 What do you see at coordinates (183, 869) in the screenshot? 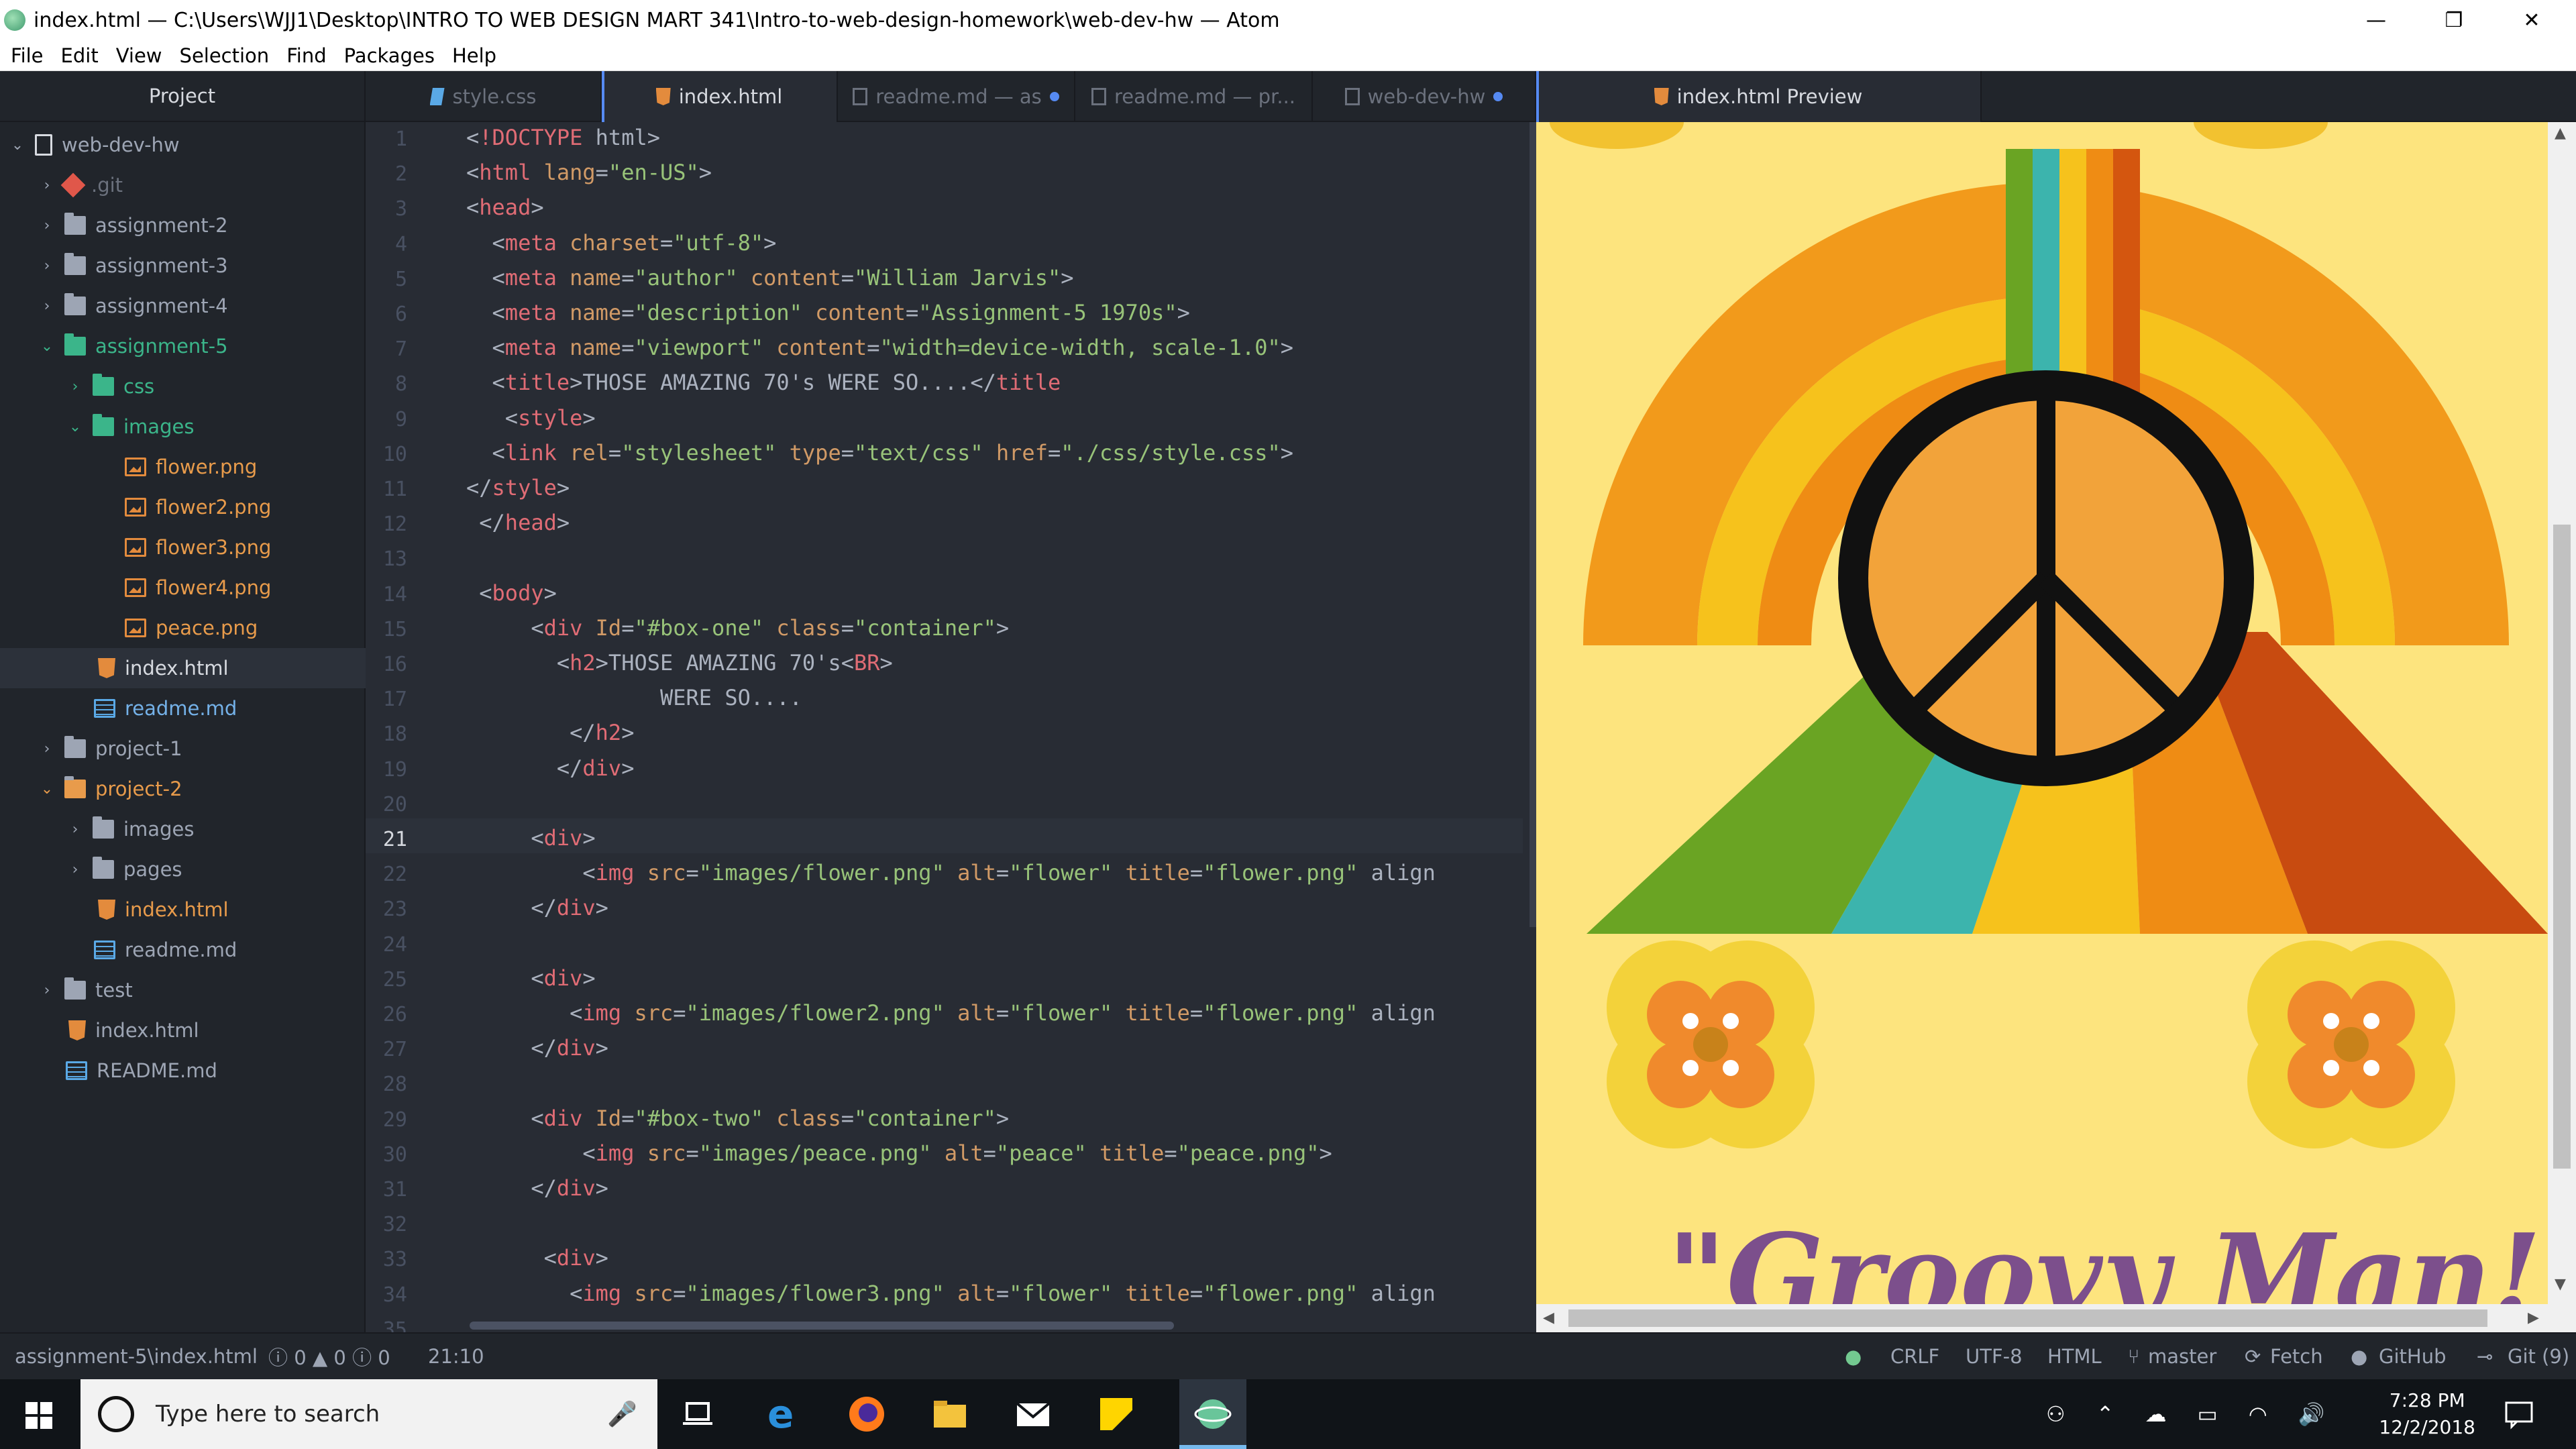
I see `tree-item-pages: › pages` at bounding box center [183, 869].